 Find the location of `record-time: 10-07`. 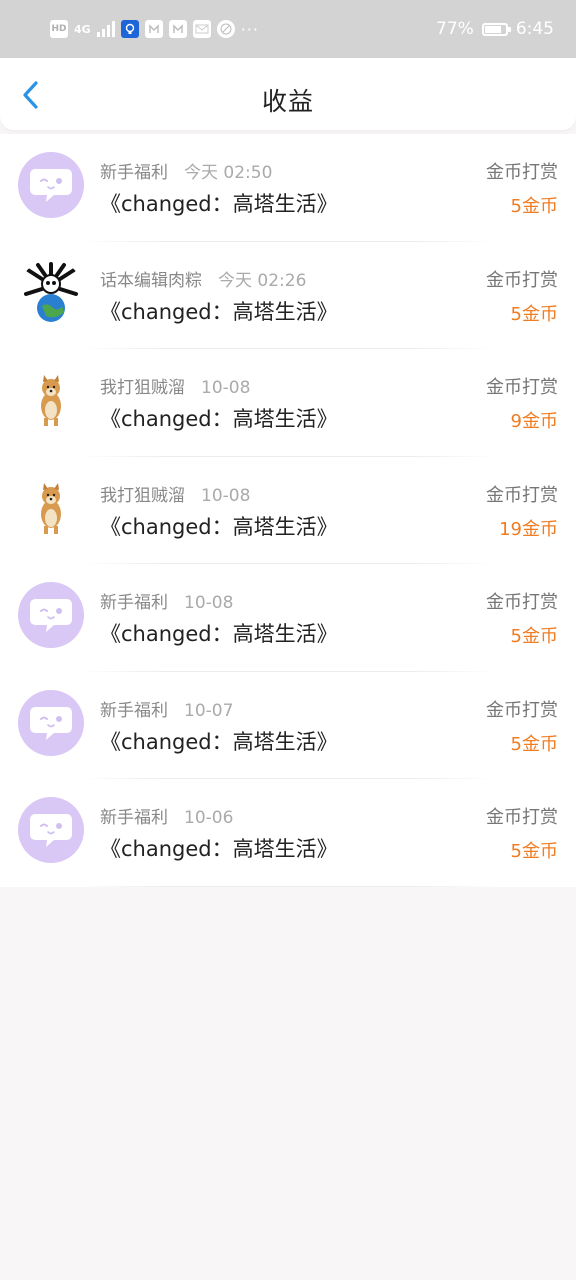

record-time: 10-07 is located at coordinates (209, 710).